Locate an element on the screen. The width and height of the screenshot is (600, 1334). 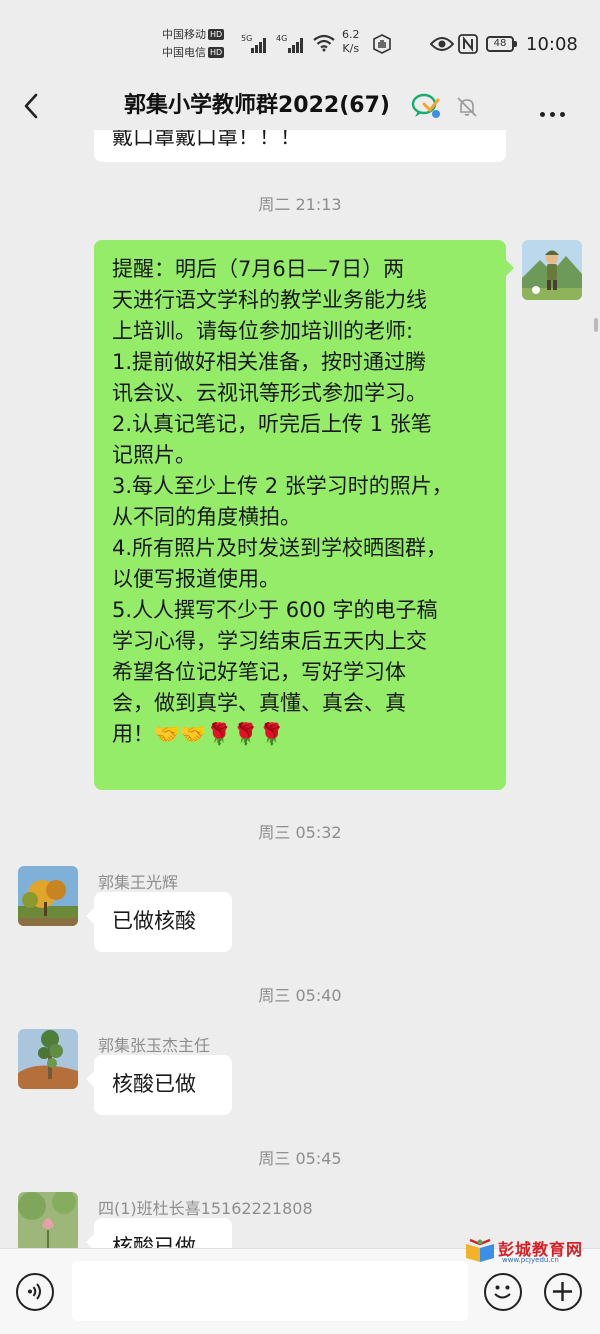
sender-name: 郭集王光辉 is located at coordinates (138, 882).